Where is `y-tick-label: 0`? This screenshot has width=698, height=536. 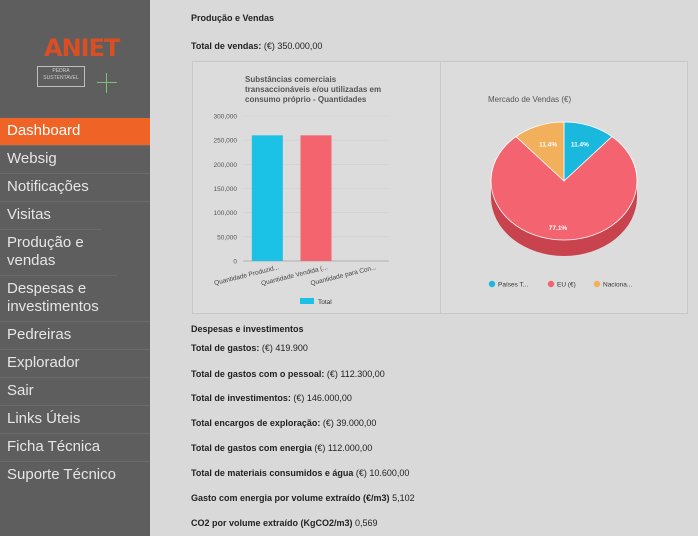
y-tick-label: 0 is located at coordinates (235, 262).